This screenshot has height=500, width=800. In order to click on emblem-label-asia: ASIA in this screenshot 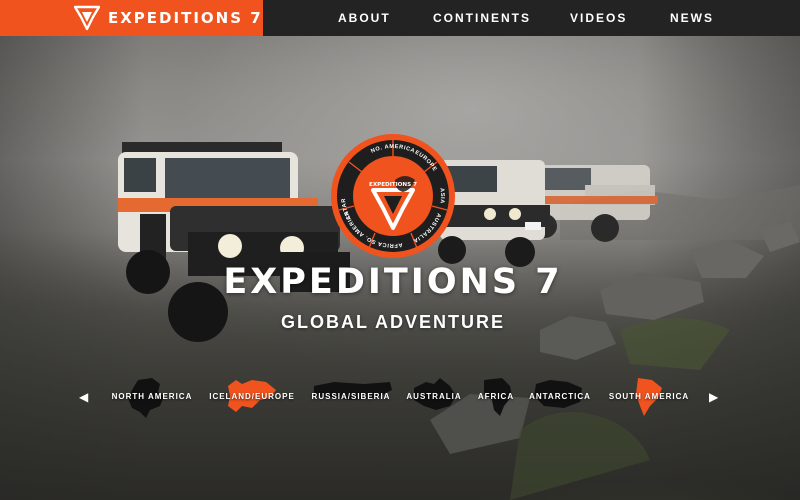, I will do `click(441, 196)`.